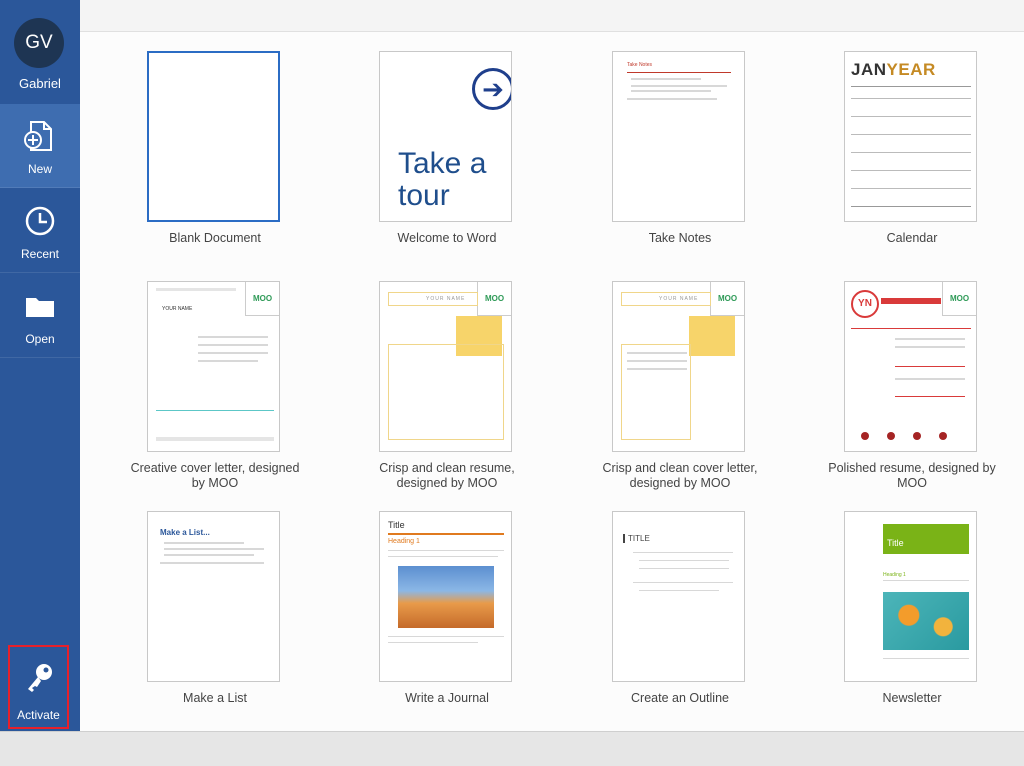 The height and width of the screenshot is (766, 1024). What do you see at coordinates (680, 238) in the screenshot?
I see `template-caption: Take Notes` at bounding box center [680, 238].